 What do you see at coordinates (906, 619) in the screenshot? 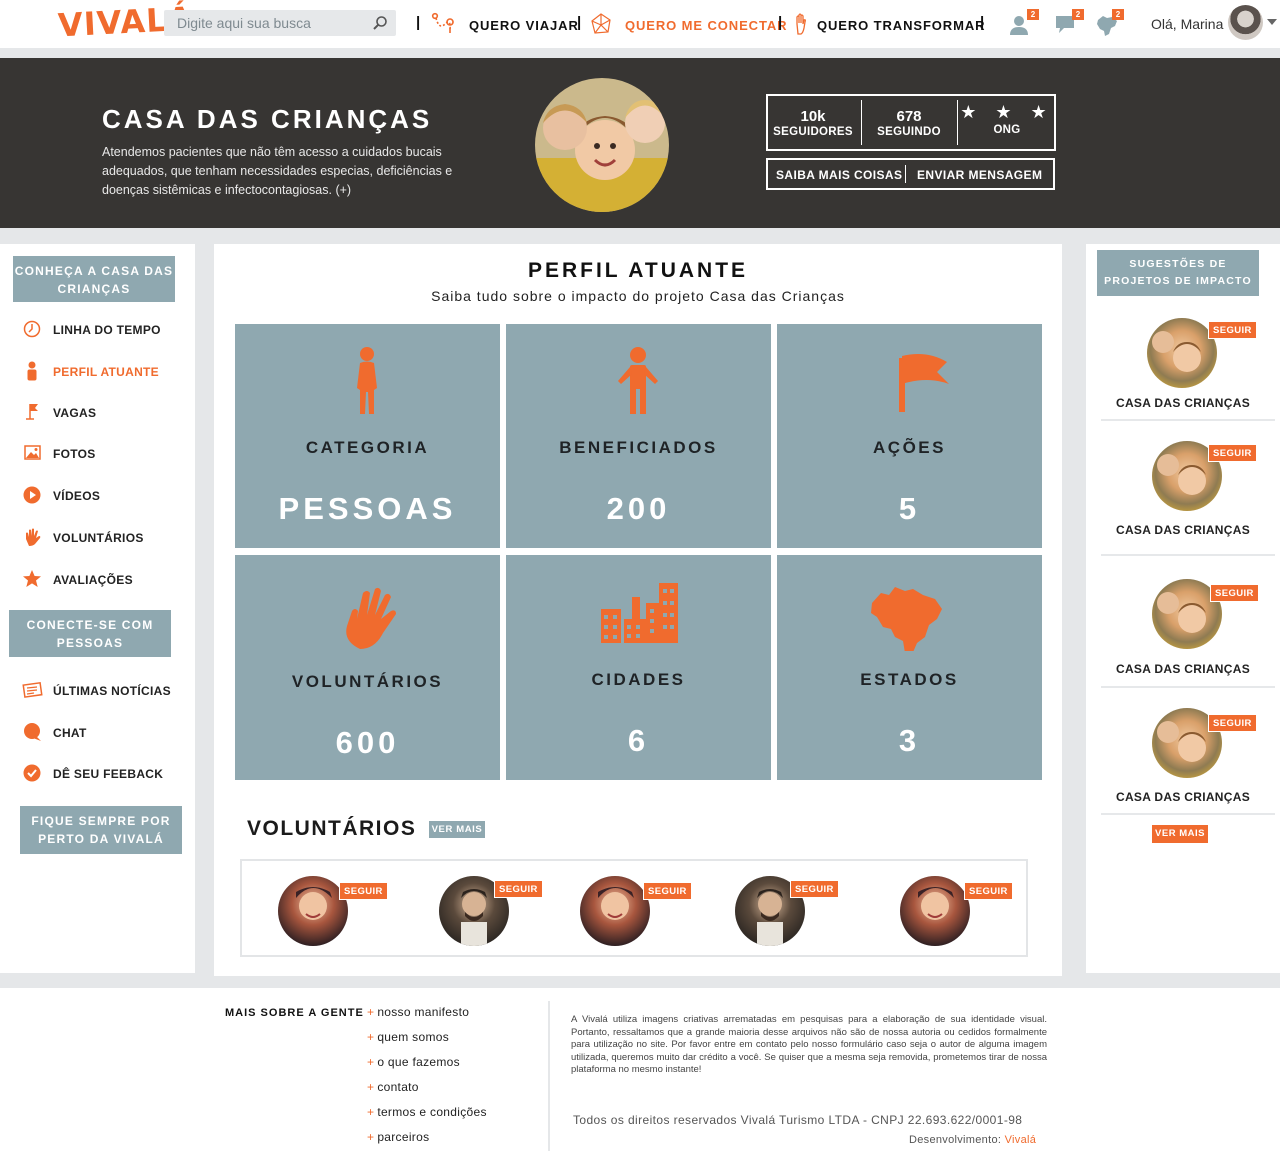
I see `brazil-map-icon` at bounding box center [906, 619].